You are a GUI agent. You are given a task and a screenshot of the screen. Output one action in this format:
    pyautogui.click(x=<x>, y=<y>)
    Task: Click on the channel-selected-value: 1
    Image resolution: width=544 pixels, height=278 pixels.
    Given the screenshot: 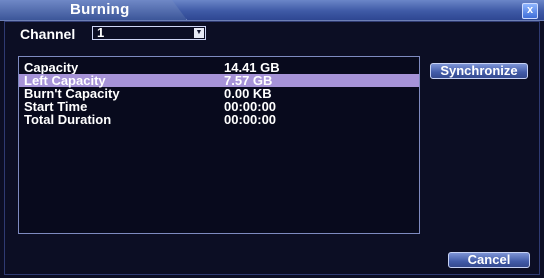 What is the action you would take?
    pyautogui.click(x=101, y=32)
    